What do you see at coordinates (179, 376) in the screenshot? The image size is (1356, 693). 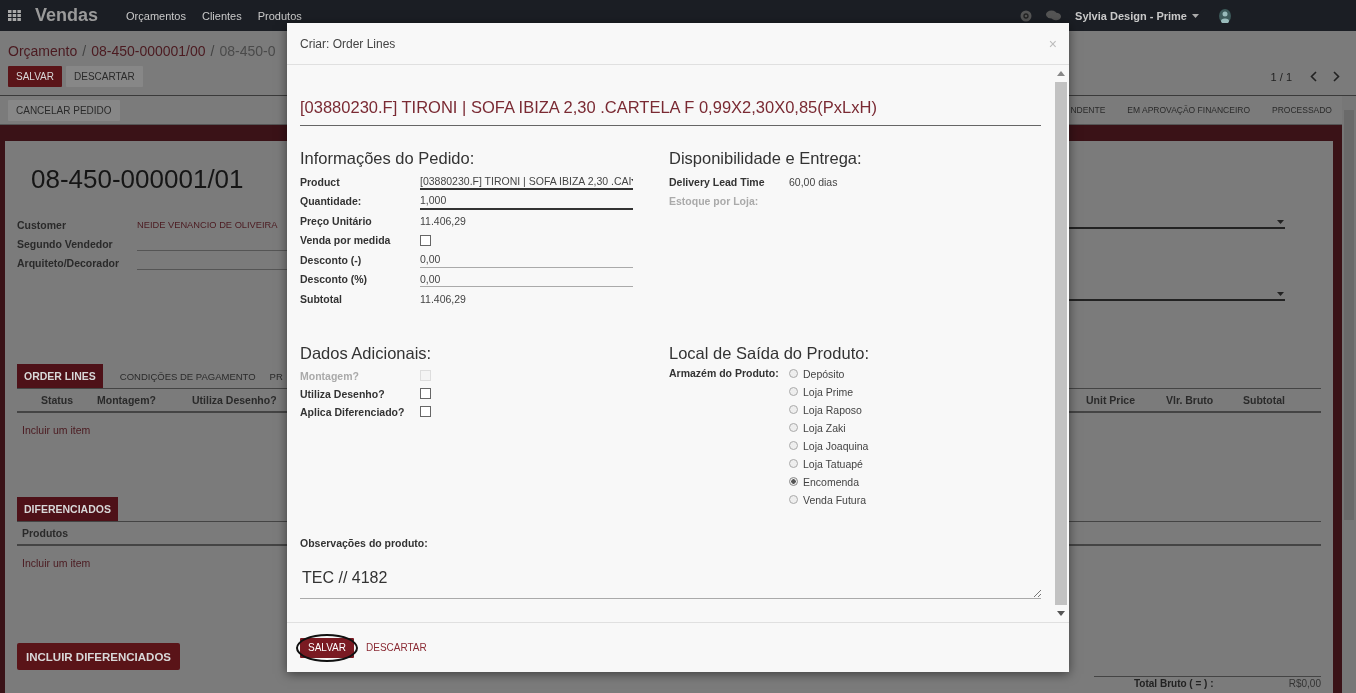 I see `notebook-tab: CONDIÇÕES DE PAGAMENTO` at bounding box center [179, 376].